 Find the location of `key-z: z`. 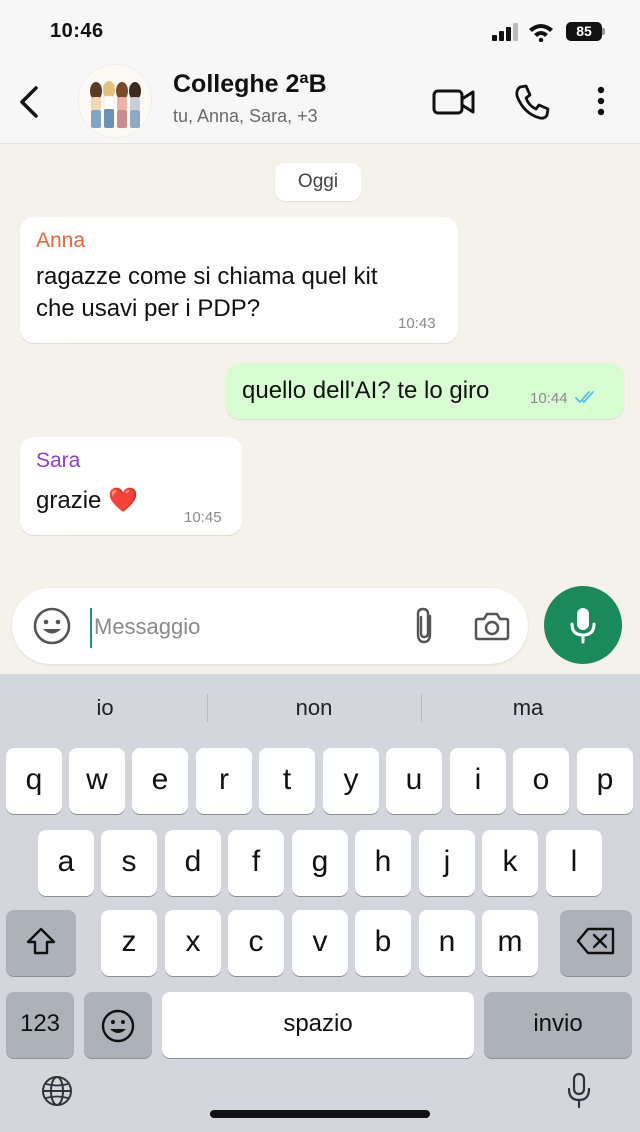

key-z: z is located at coordinates (129, 943).